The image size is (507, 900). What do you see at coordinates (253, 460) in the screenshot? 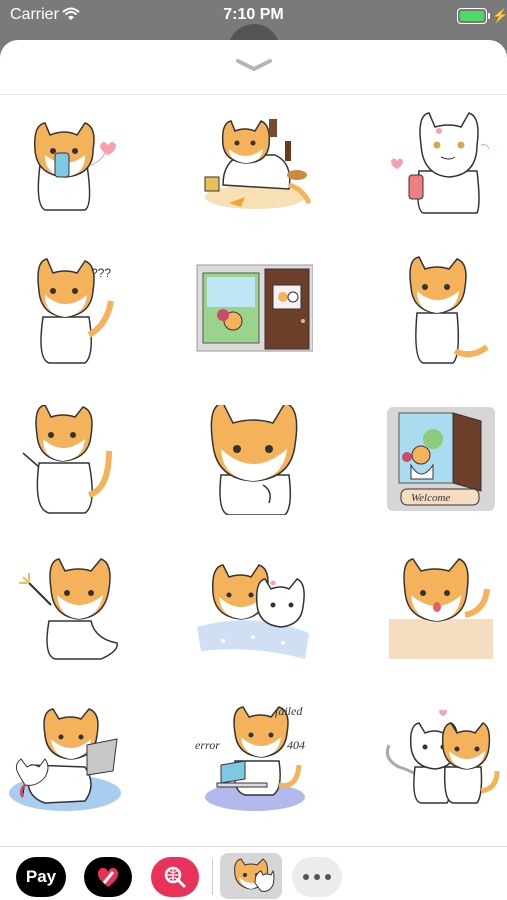
I see `sticker-cat-thinking` at bounding box center [253, 460].